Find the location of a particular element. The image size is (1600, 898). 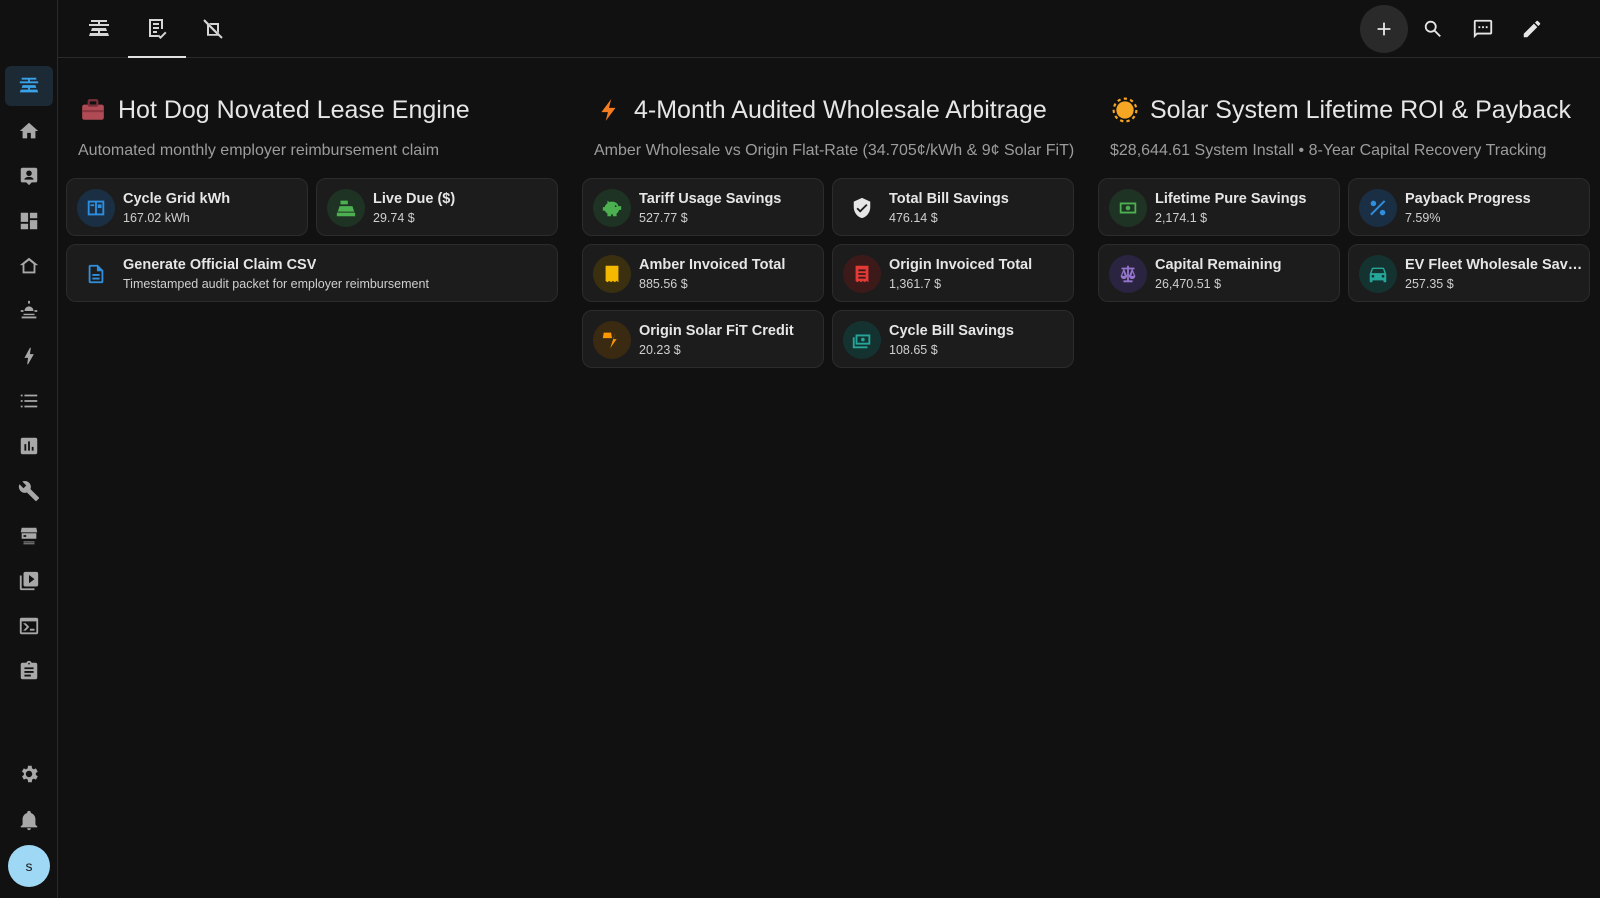

add-button is located at coordinates (1384, 29).